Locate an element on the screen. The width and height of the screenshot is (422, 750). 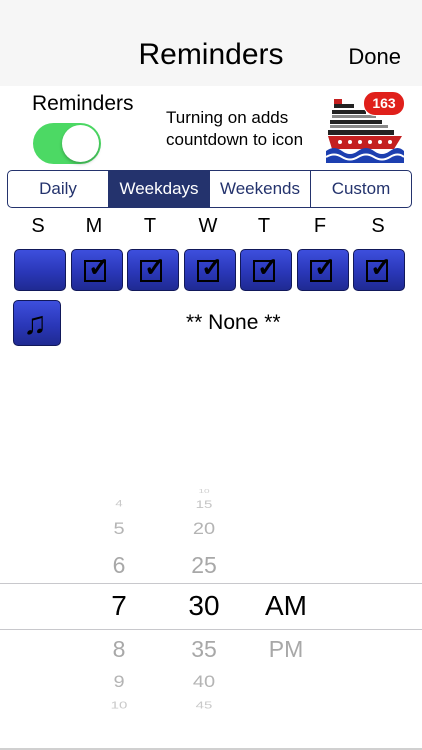
picker-hour-option: 9 is located at coordinates (119, 683).